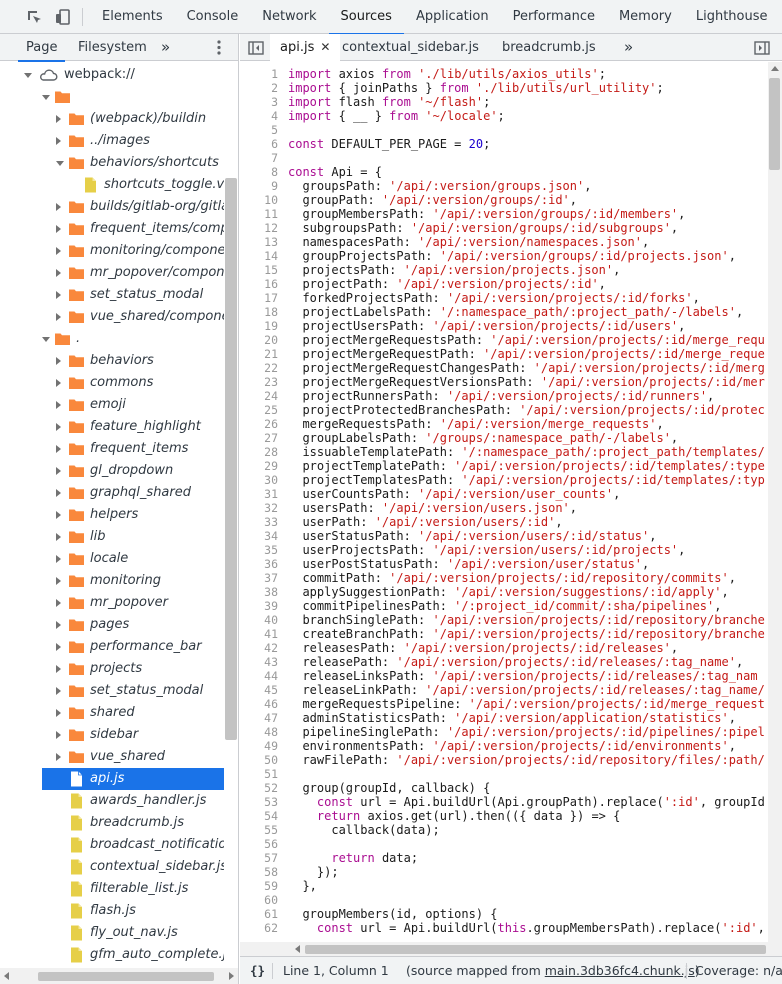  I want to click on file-tab-breadcrumb-js: breadcrumb.js, so click(549, 47).